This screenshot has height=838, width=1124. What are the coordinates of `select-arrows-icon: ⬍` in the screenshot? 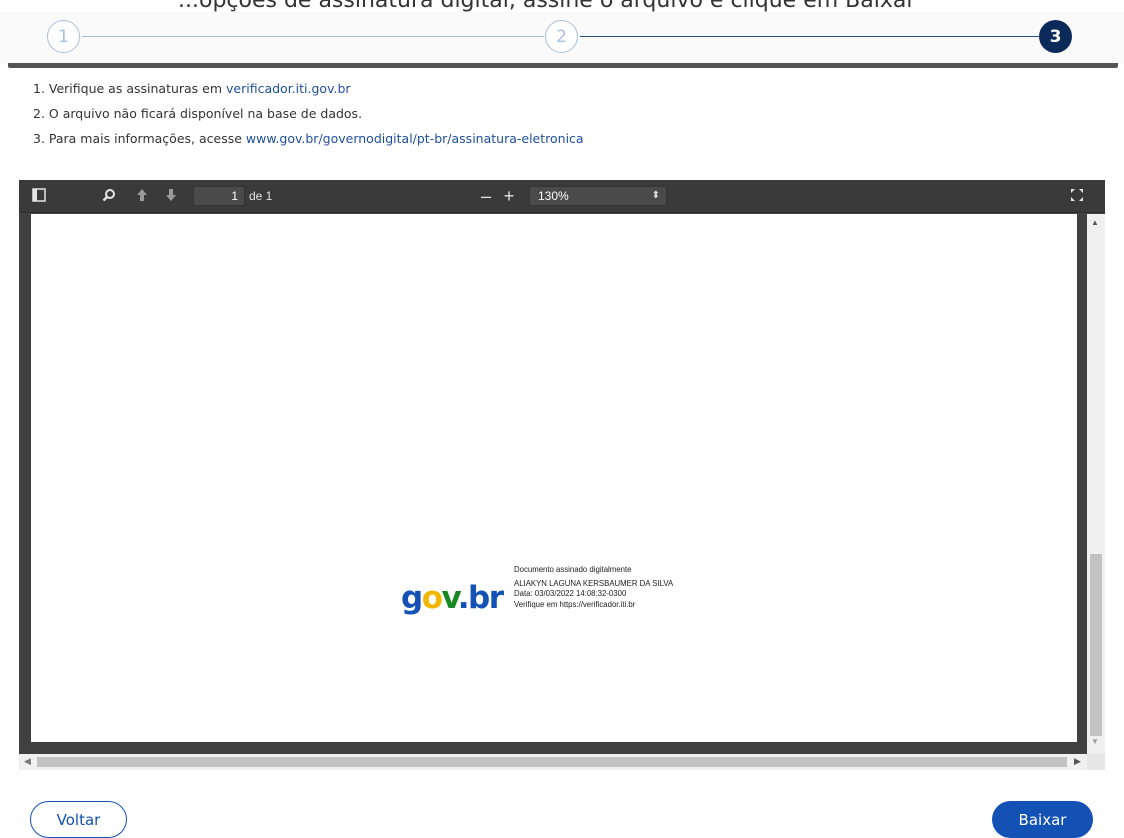 It's located at (655, 195).